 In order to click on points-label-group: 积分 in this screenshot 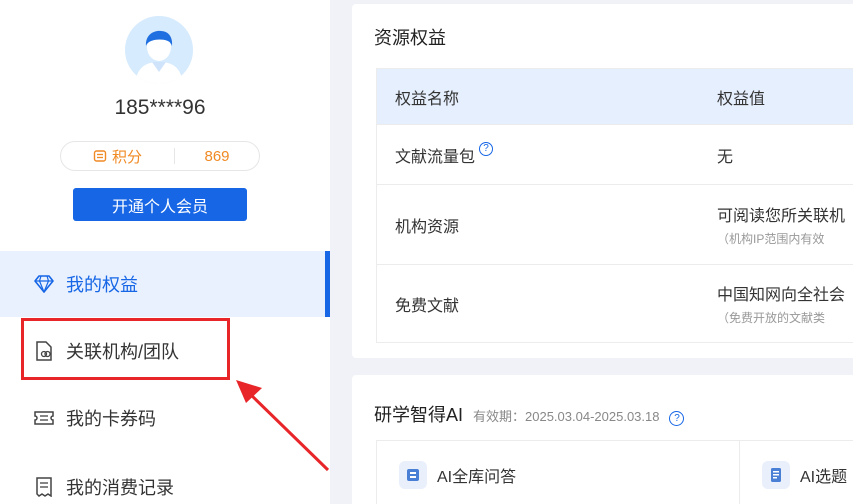, I will do `click(118, 157)`.